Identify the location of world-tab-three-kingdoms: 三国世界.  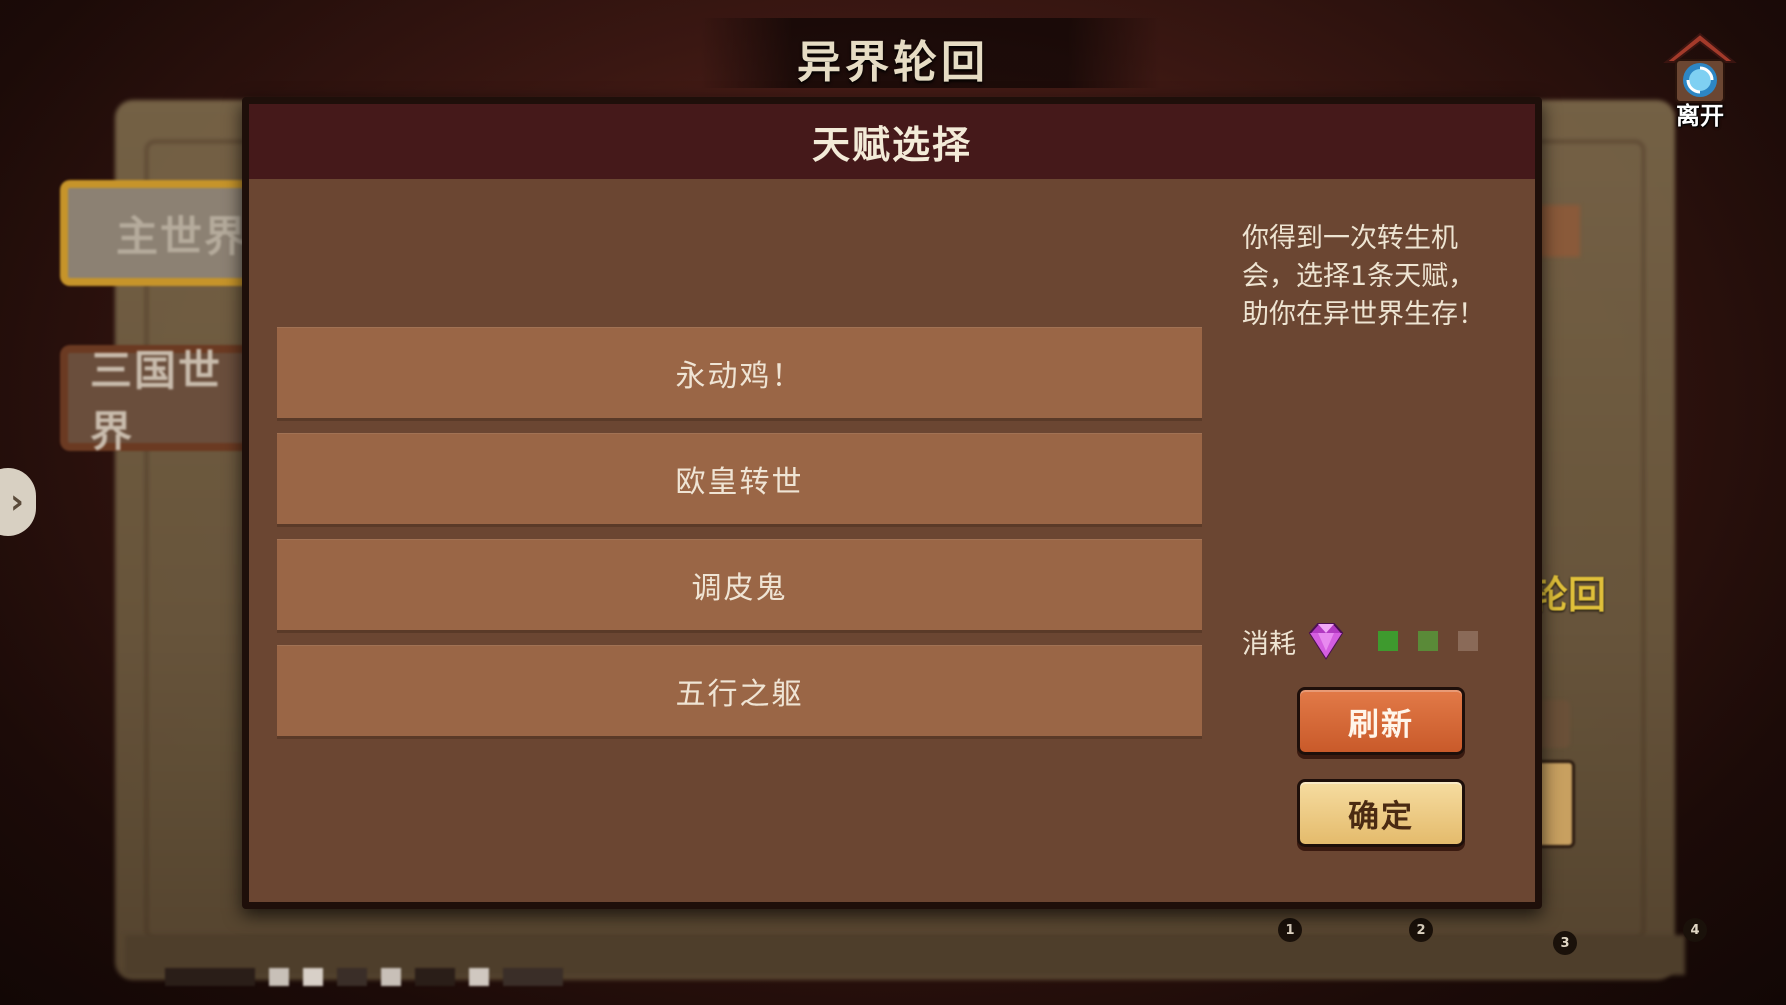
(160, 400).